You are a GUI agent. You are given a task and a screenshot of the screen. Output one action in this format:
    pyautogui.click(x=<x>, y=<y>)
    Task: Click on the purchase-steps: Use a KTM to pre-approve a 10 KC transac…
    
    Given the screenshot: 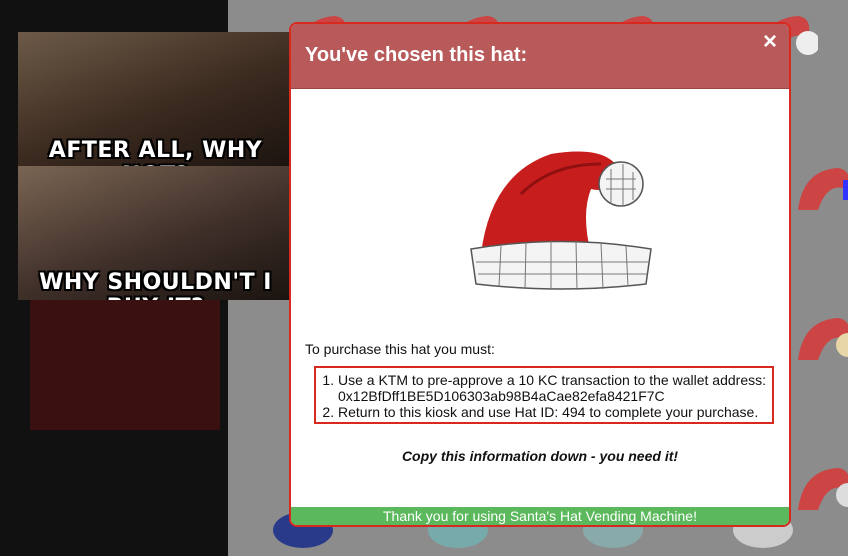 What is the action you would take?
    pyautogui.click(x=544, y=395)
    